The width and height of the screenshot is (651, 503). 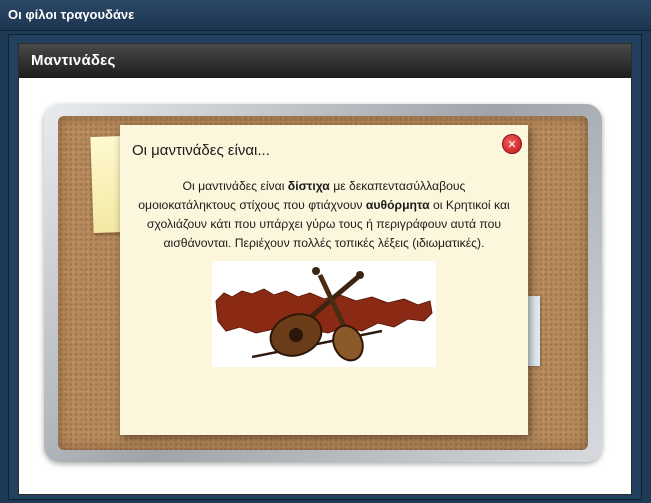 What do you see at coordinates (308, 186) in the screenshot?
I see `text-bold-distich: δίστιχα` at bounding box center [308, 186].